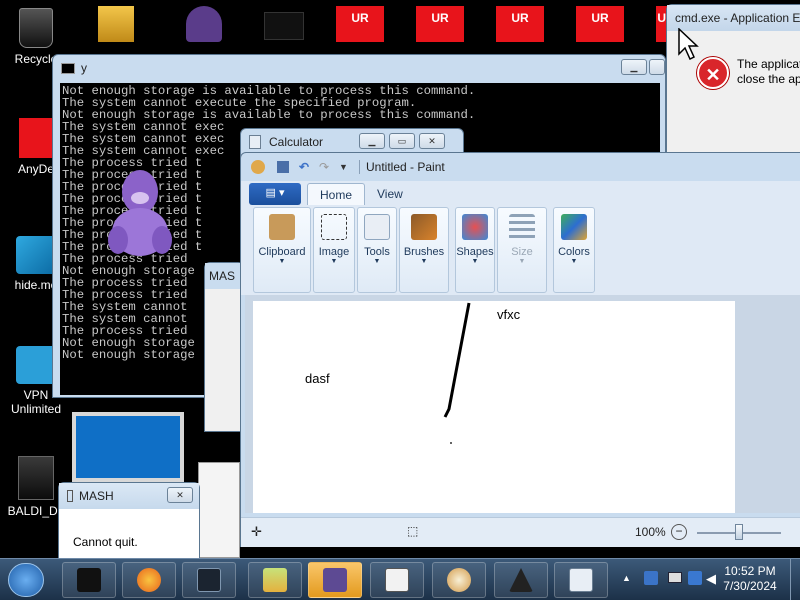 This screenshot has width=800, height=600. I want to click on paint-titlebar: ↶ ↷ ▼ Untitled - Paint, so click(520, 167).